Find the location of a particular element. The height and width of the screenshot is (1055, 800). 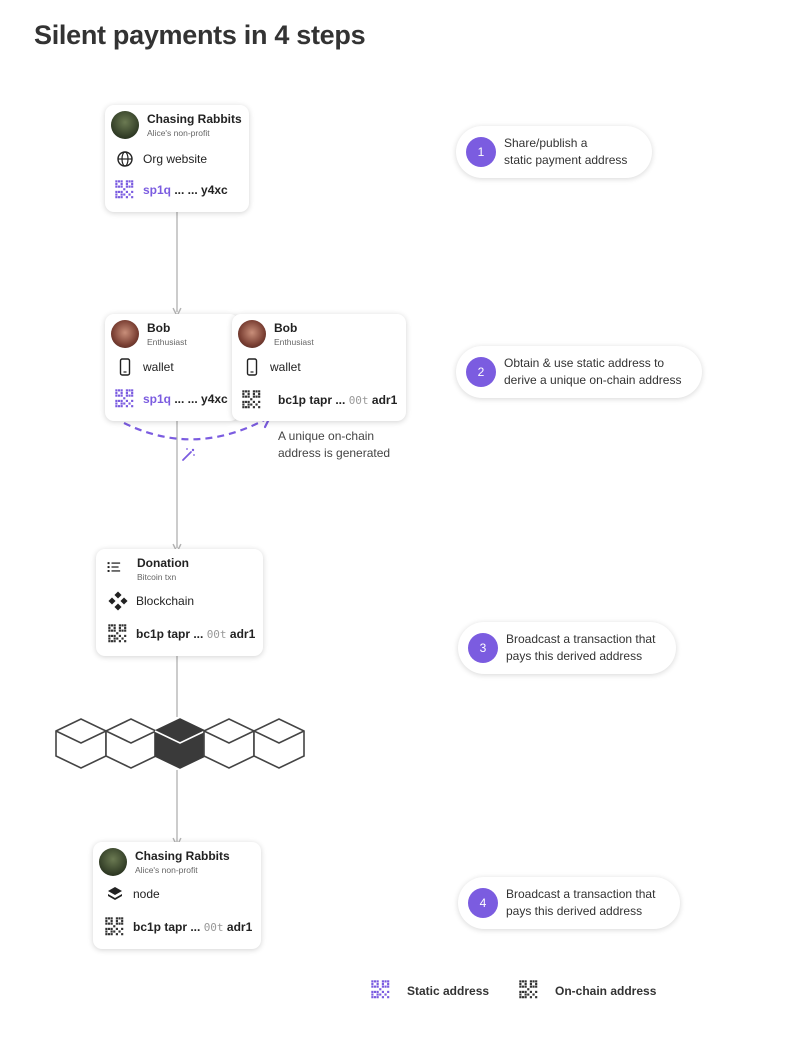

generated-address-note: A unique on-chain address is generated is located at coordinates (334, 444).